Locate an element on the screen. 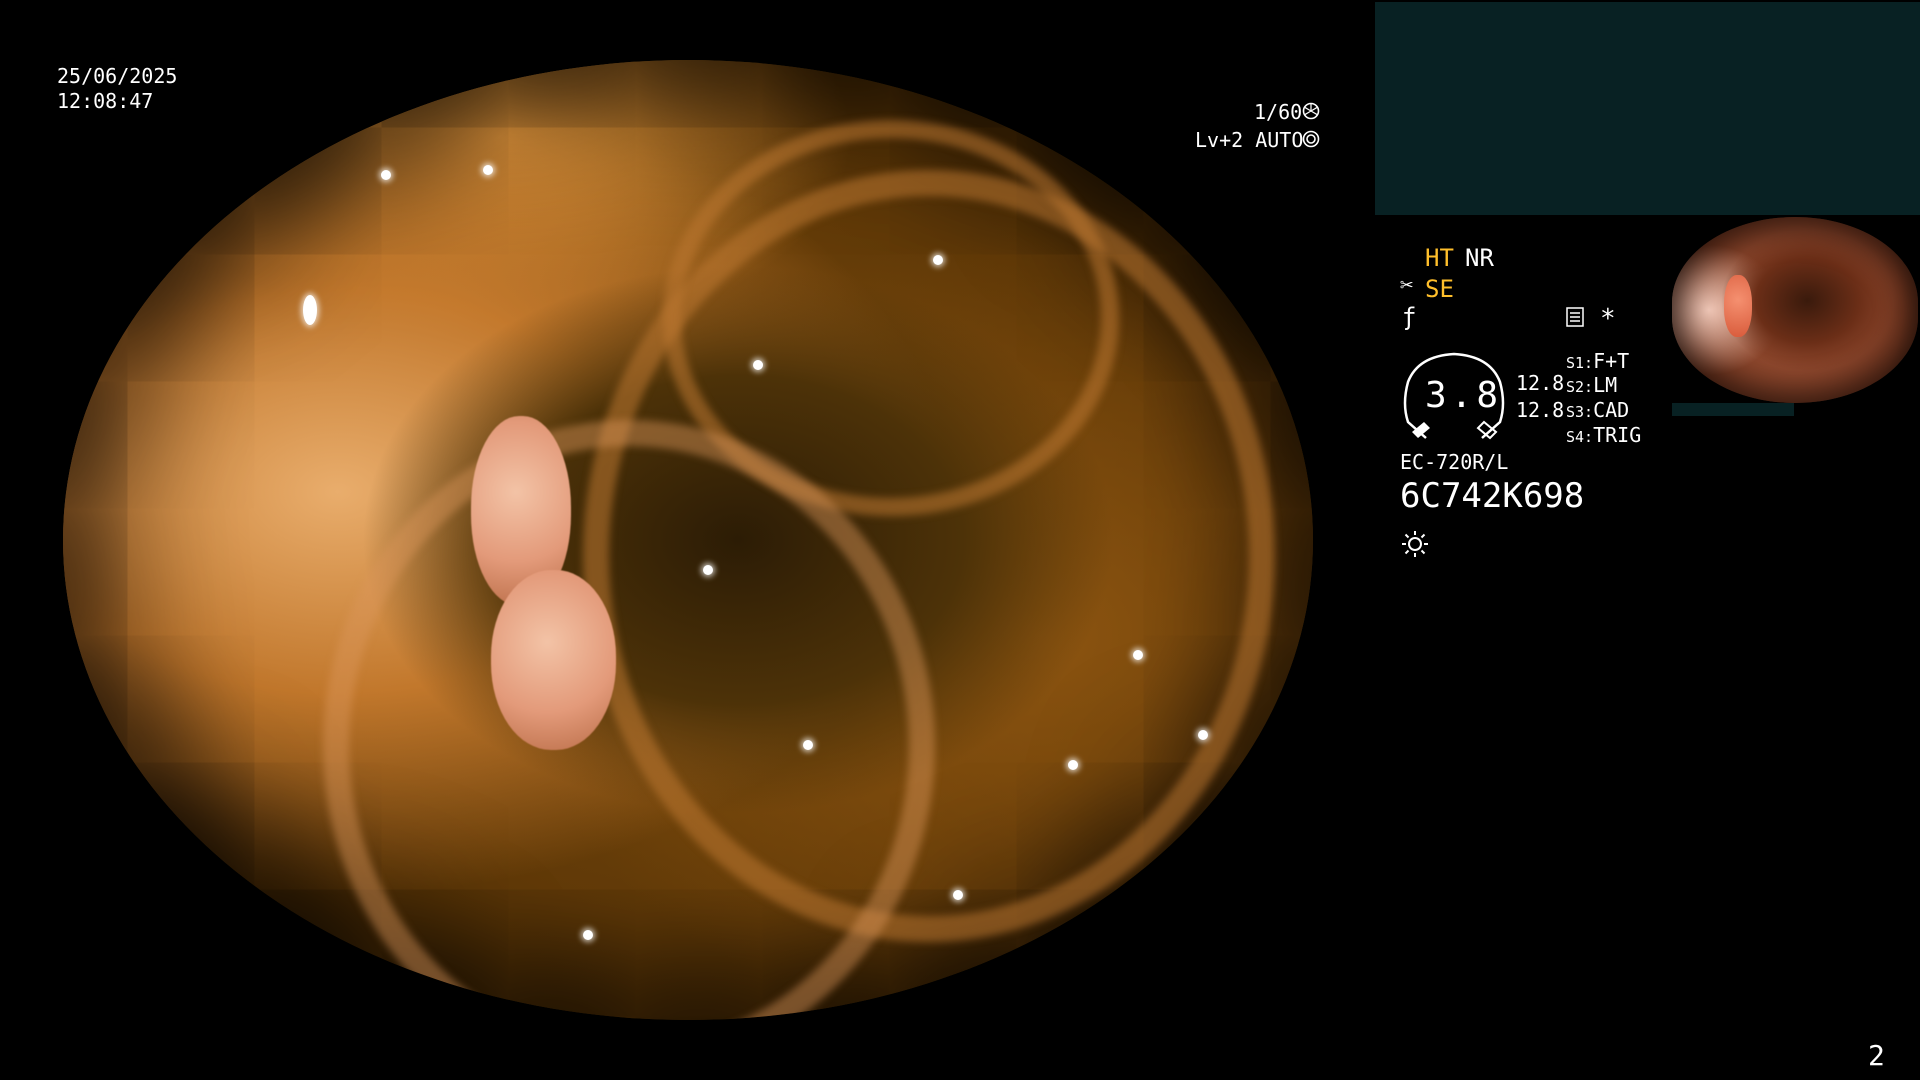  shutter-speed: 1/60 is located at coordinates (1278, 112).